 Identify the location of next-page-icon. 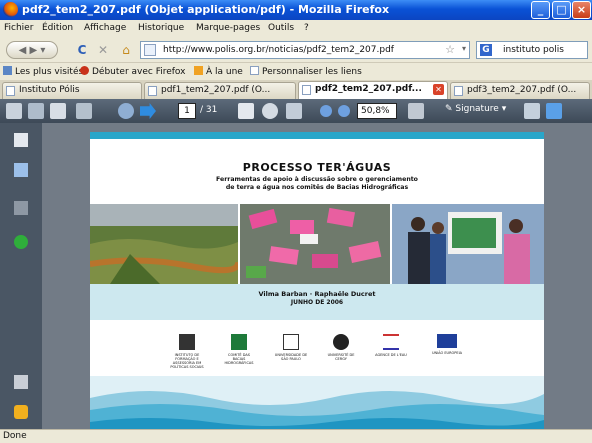
(148, 111).